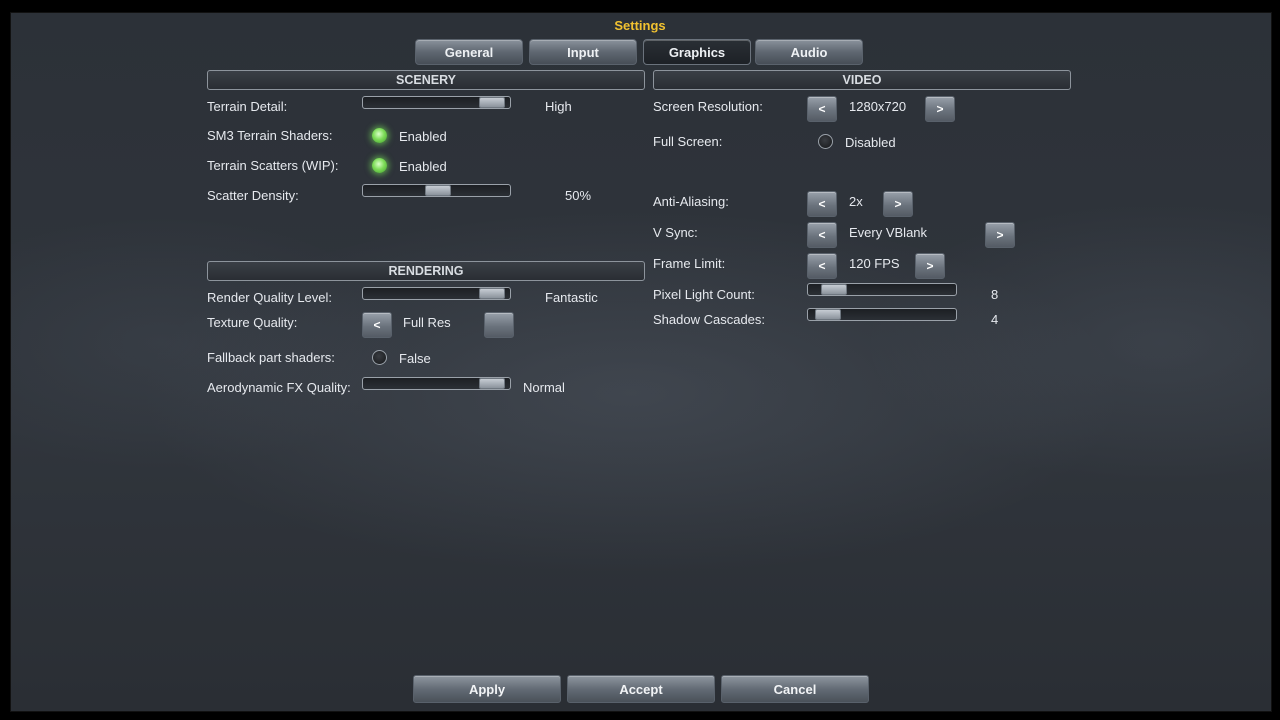  Describe the element at coordinates (426, 80) in the screenshot. I see `scenery-header: SCENERY` at that location.